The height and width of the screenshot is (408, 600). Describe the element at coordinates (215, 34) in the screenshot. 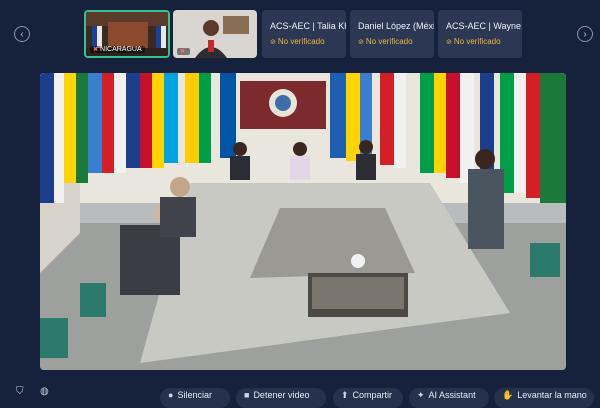

I see `video-tile-participant: ✖` at that location.